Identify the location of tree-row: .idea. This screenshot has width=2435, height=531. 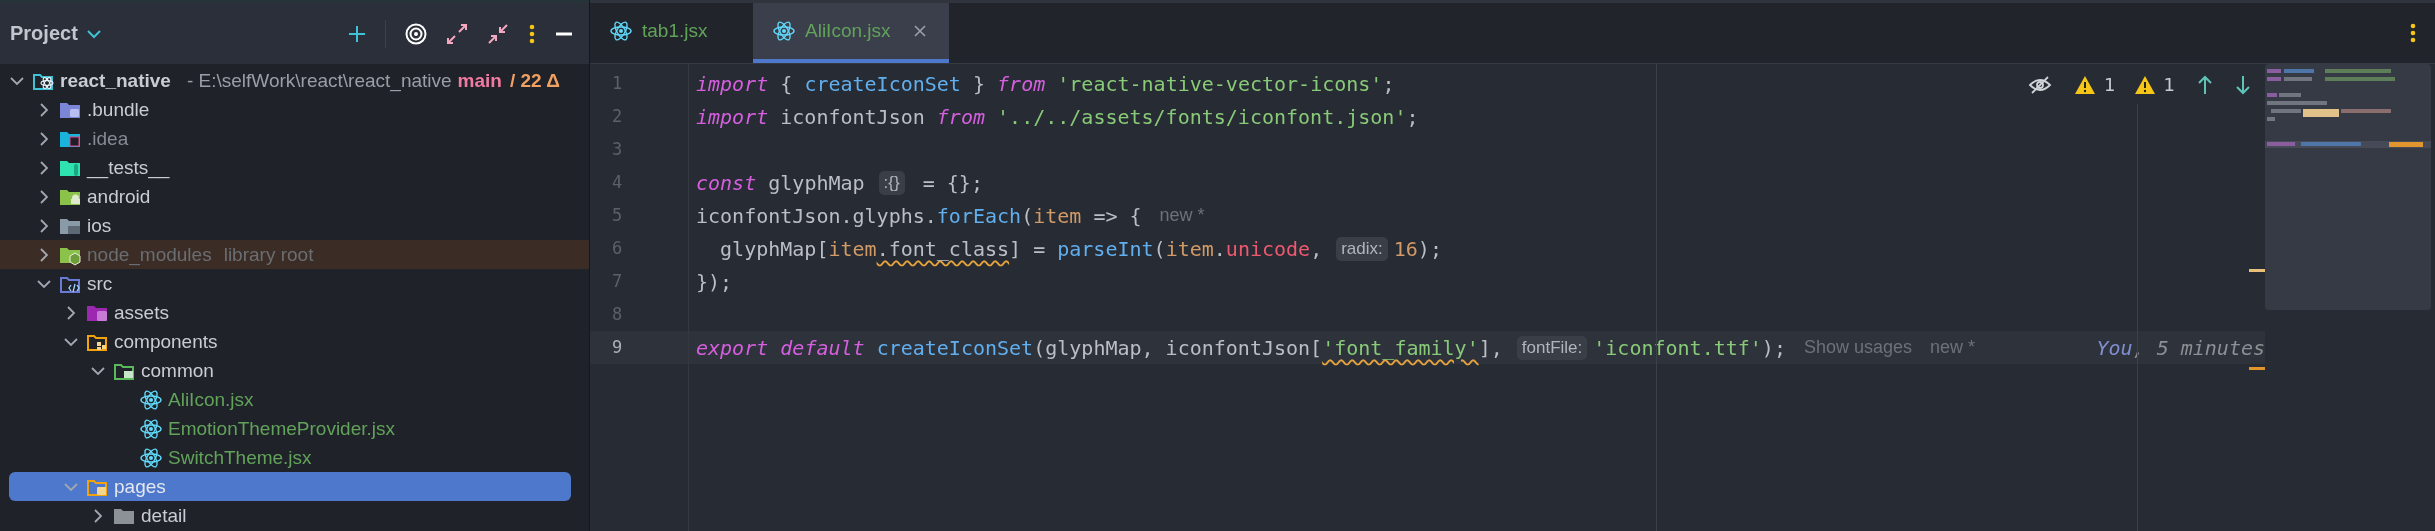
(294, 138).